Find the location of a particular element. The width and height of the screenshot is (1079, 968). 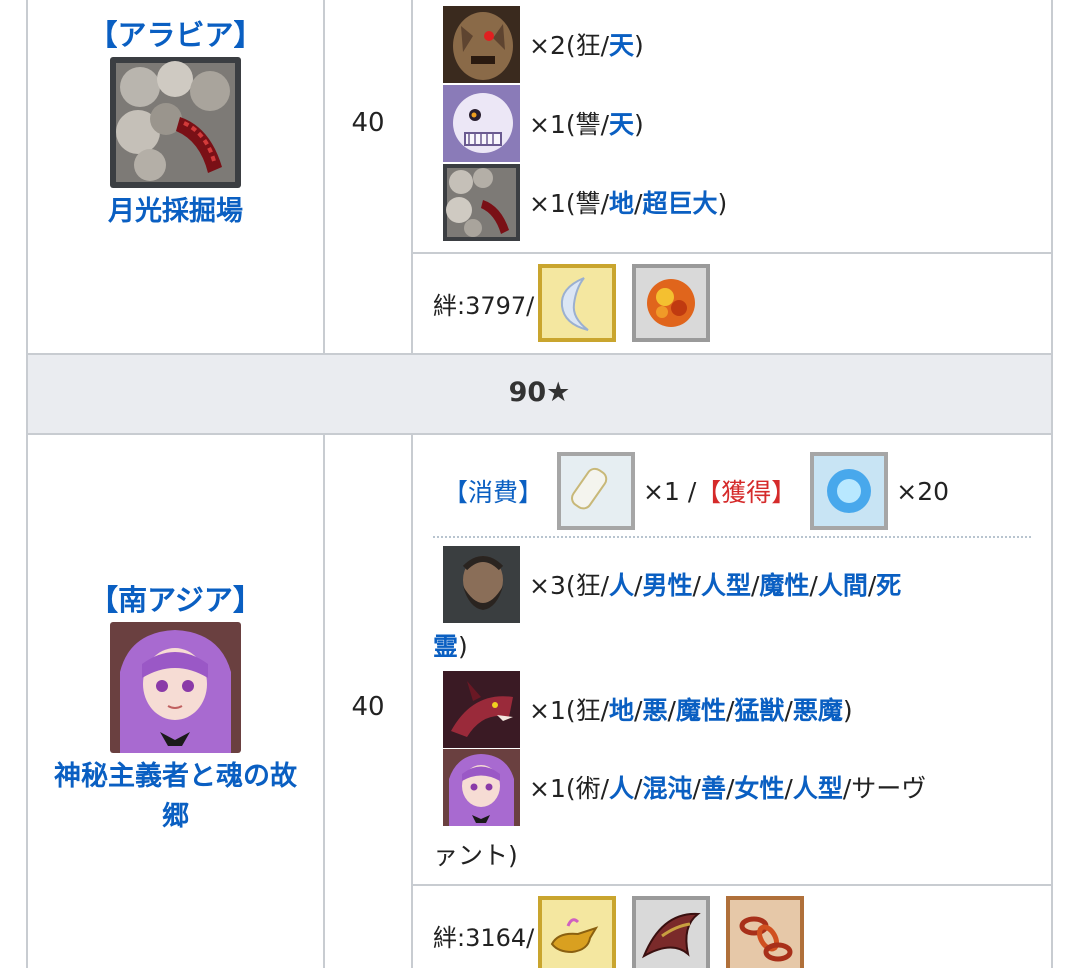

enemy-row: ×2(狂/天) is located at coordinates (543, 44).